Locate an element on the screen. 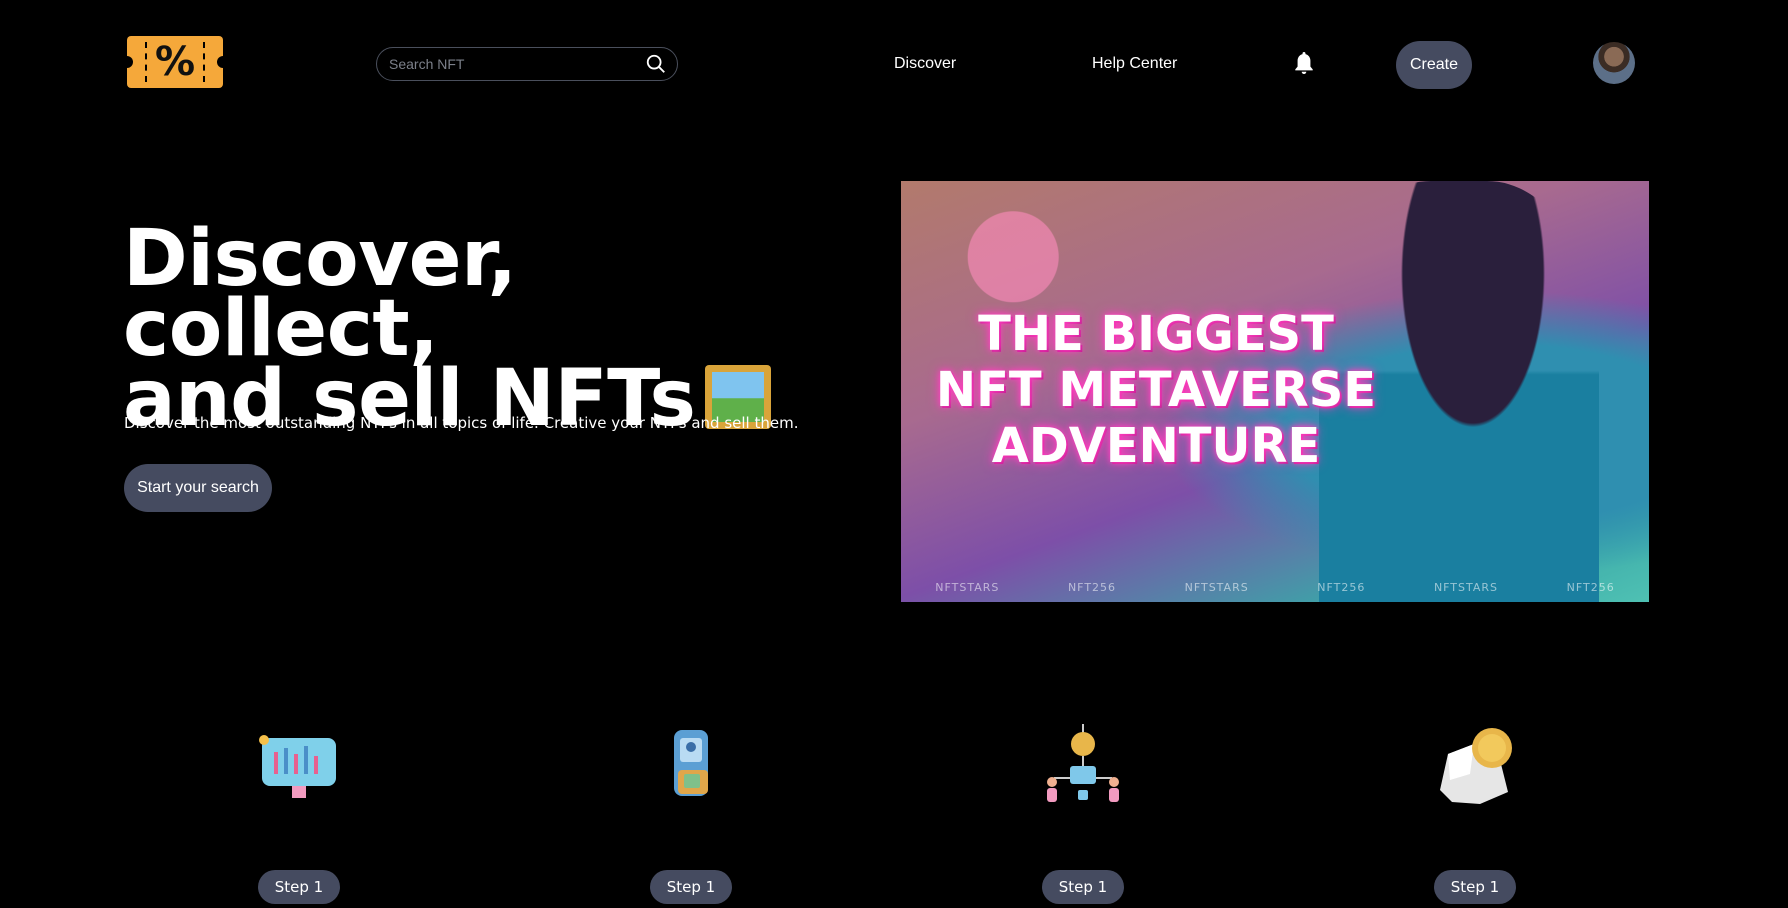  hero-title: Discover, collect, and sell NFTs is located at coordinates (463, 329).